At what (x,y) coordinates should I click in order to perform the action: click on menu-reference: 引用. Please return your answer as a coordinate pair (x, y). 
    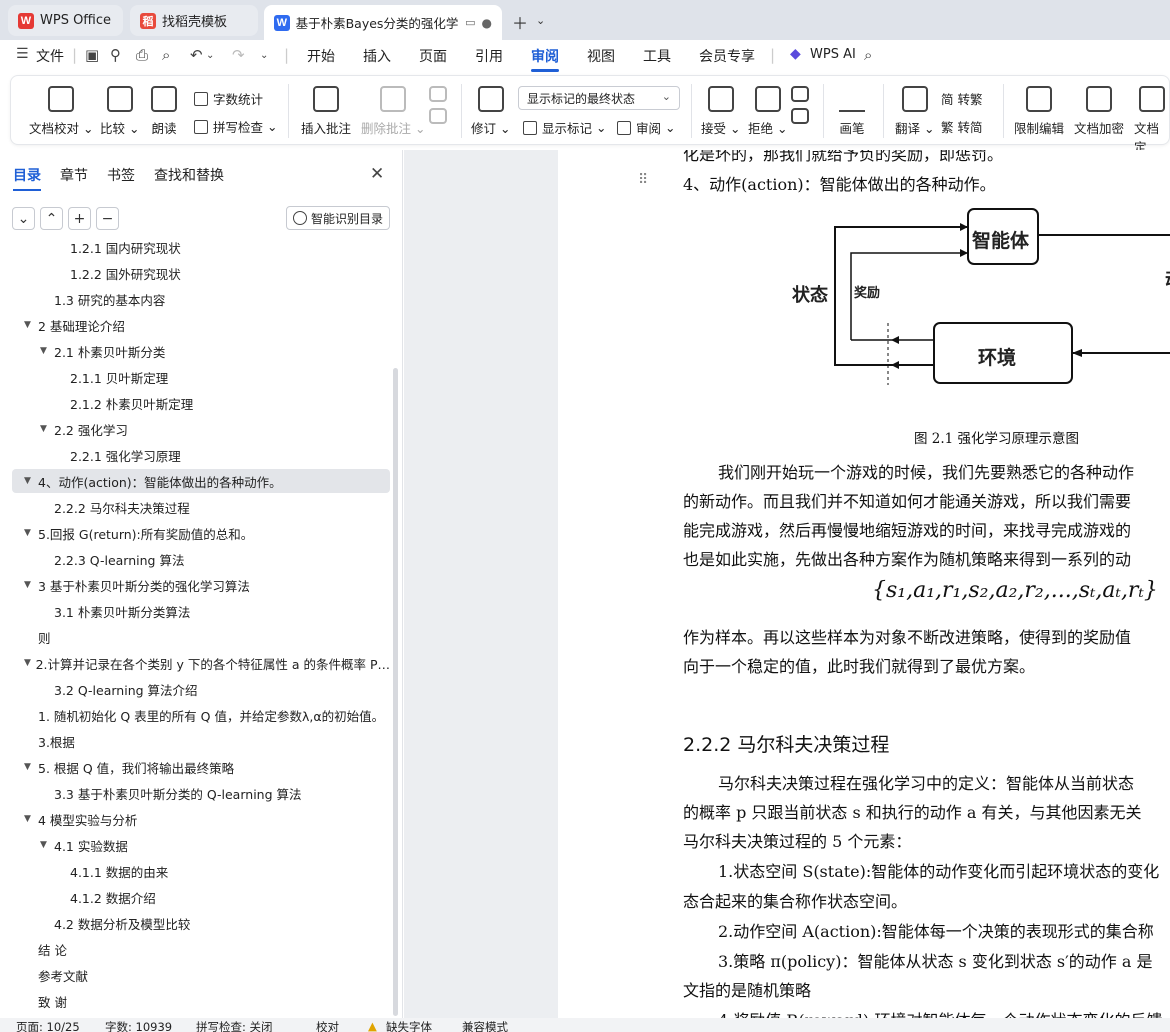
    Looking at the image, I should click on (489, 56).